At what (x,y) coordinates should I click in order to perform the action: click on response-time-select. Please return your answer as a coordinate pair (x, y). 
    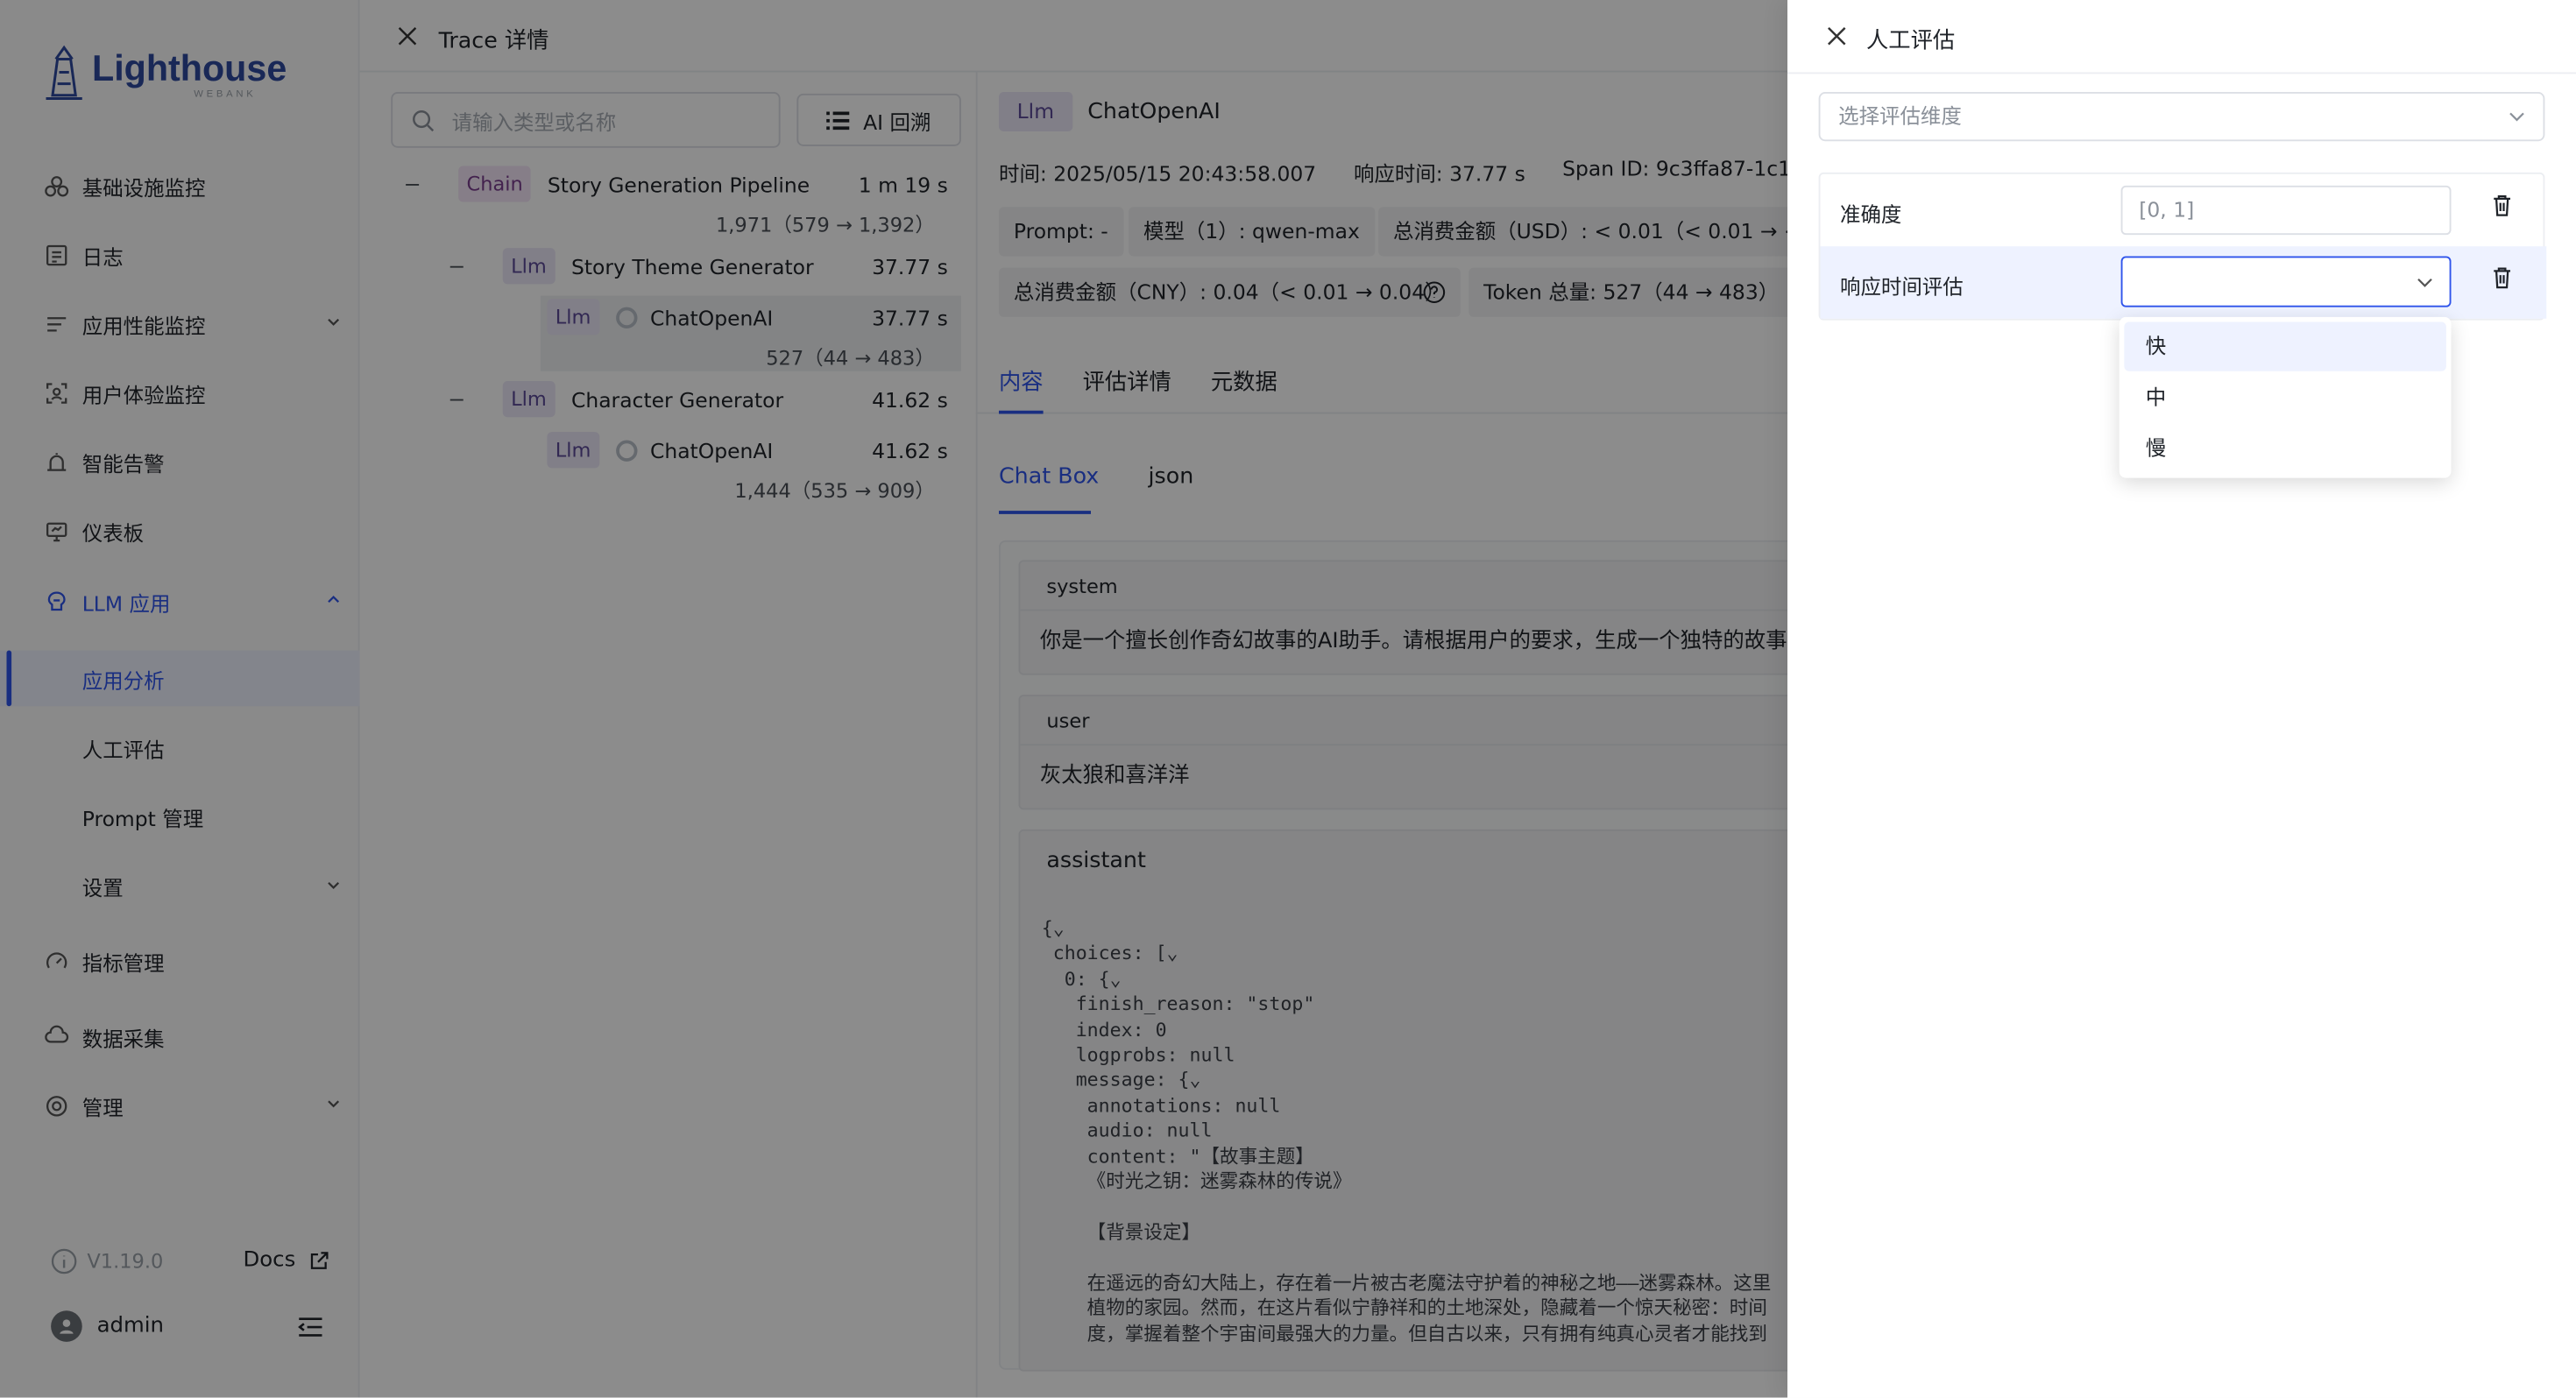
    Looking at the image, I should click on (2286, 281).